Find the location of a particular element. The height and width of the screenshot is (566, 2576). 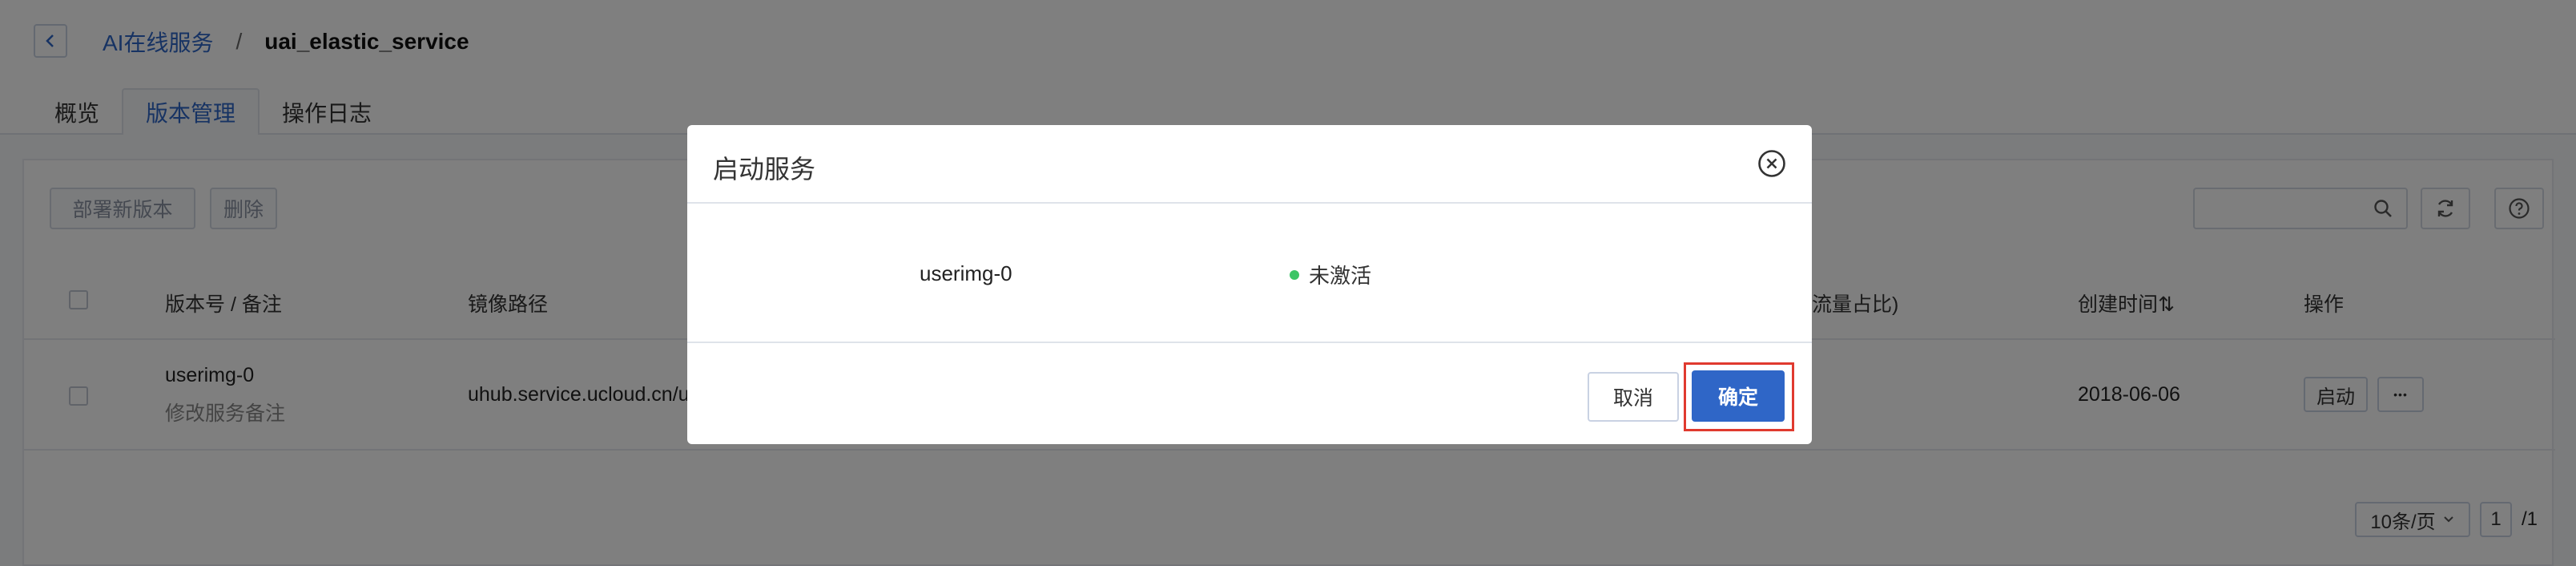

status-dot-icon is located at coordinates (1294, 274).